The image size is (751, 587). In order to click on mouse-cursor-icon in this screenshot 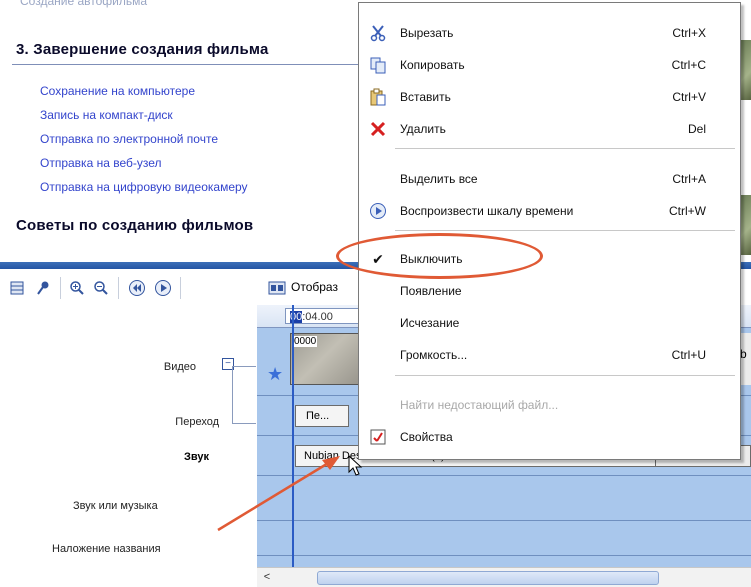, I will do `click(355, 465)`.